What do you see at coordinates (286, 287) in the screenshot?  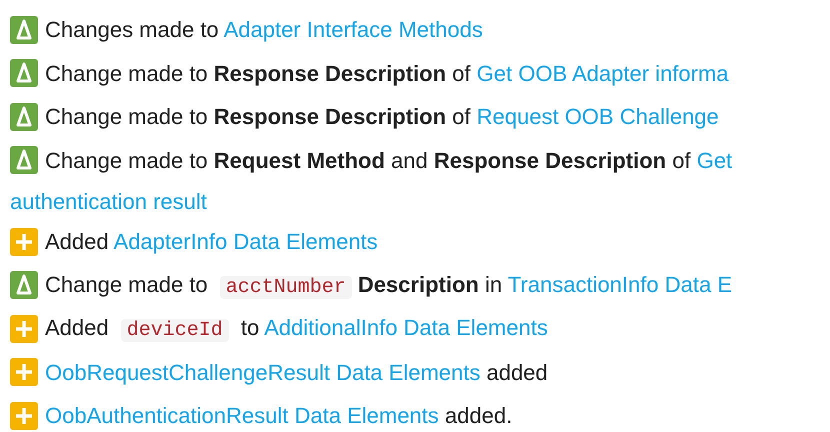 I see `code-text: acctNumber` at bounding box center [286, 287].